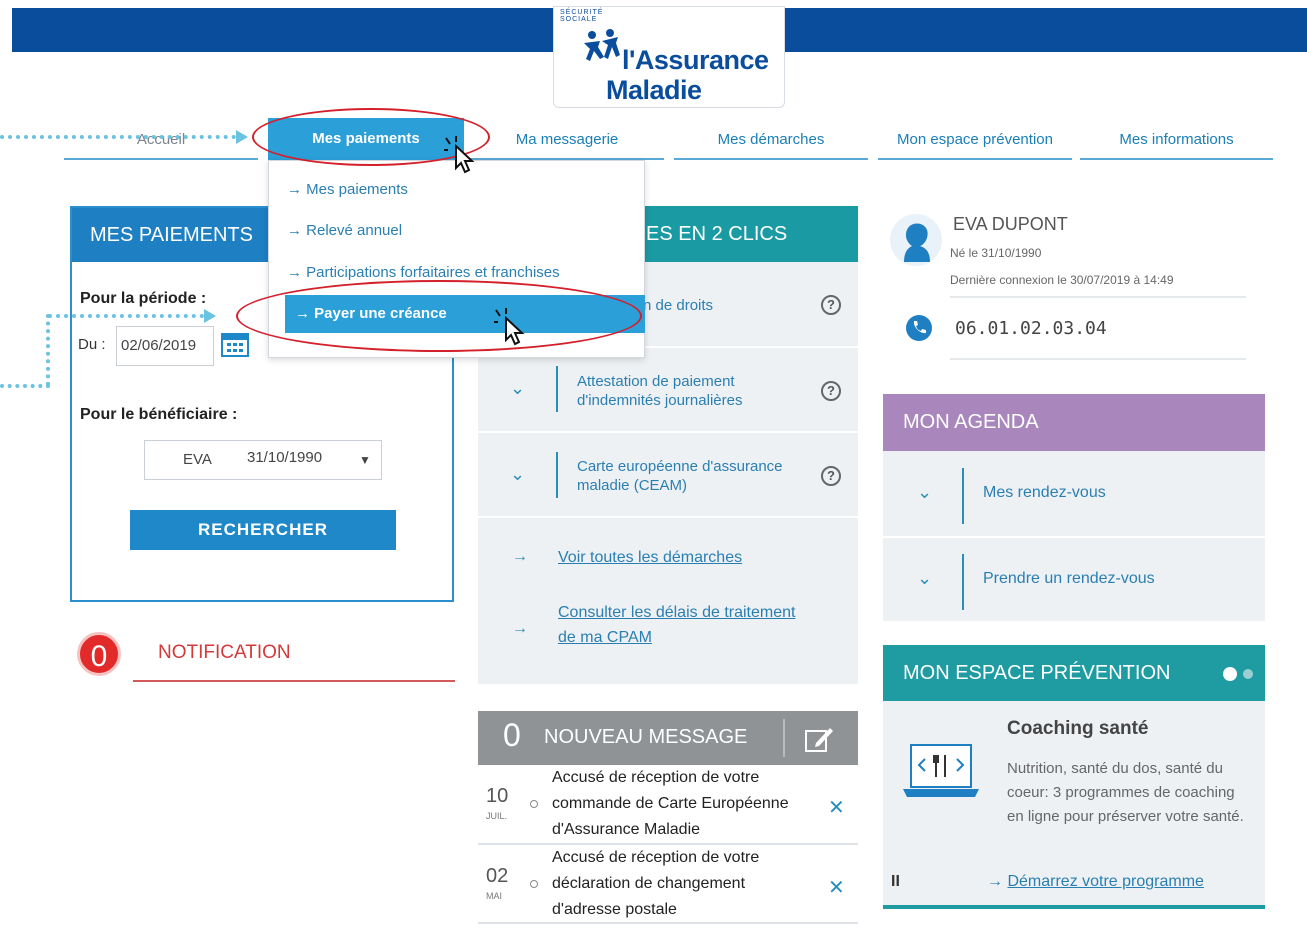 The width and height of the screenshot is (1307, 949). What do you see at coordinates (197, 459) in the screenshot?
I see `beneficiary-name: EVA` at bounding box center [197, 459].